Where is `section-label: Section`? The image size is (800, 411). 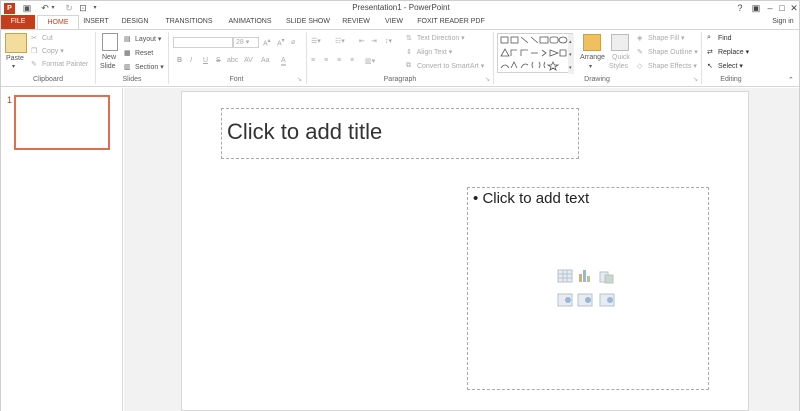
section-label: Section is located at coordinates (146, 67).